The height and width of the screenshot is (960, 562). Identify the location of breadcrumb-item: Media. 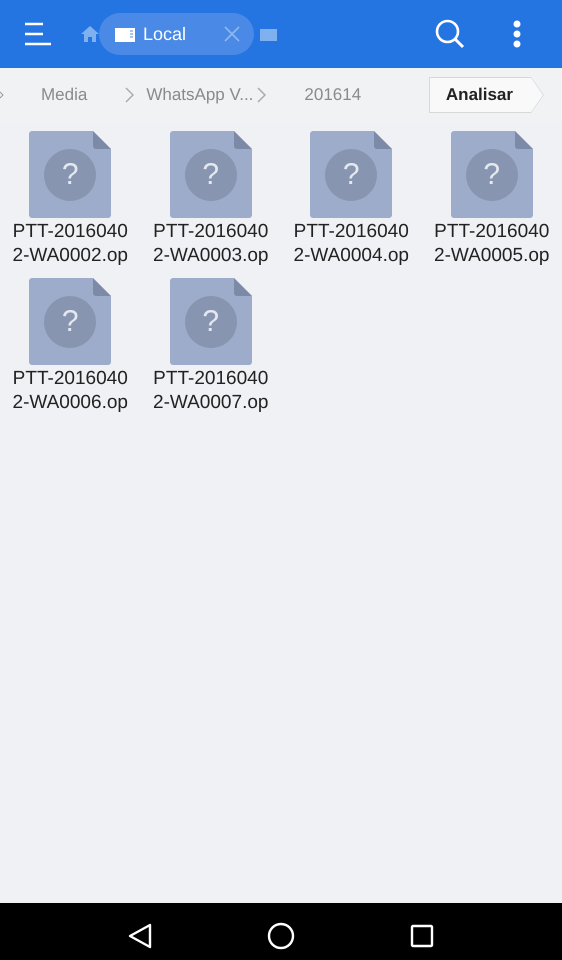
(64, 95).